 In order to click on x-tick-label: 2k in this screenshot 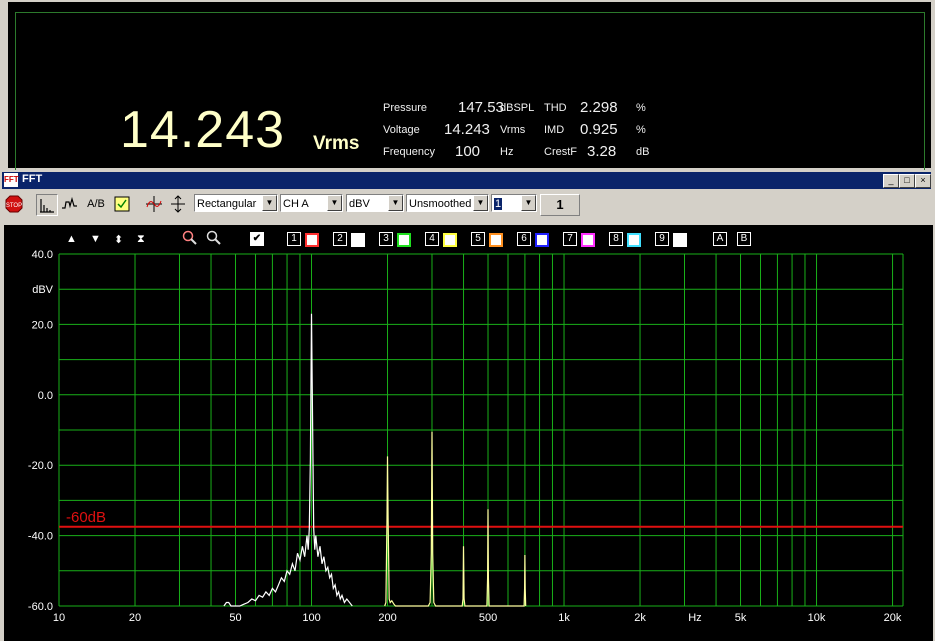, I will do `click(640, 618)`.